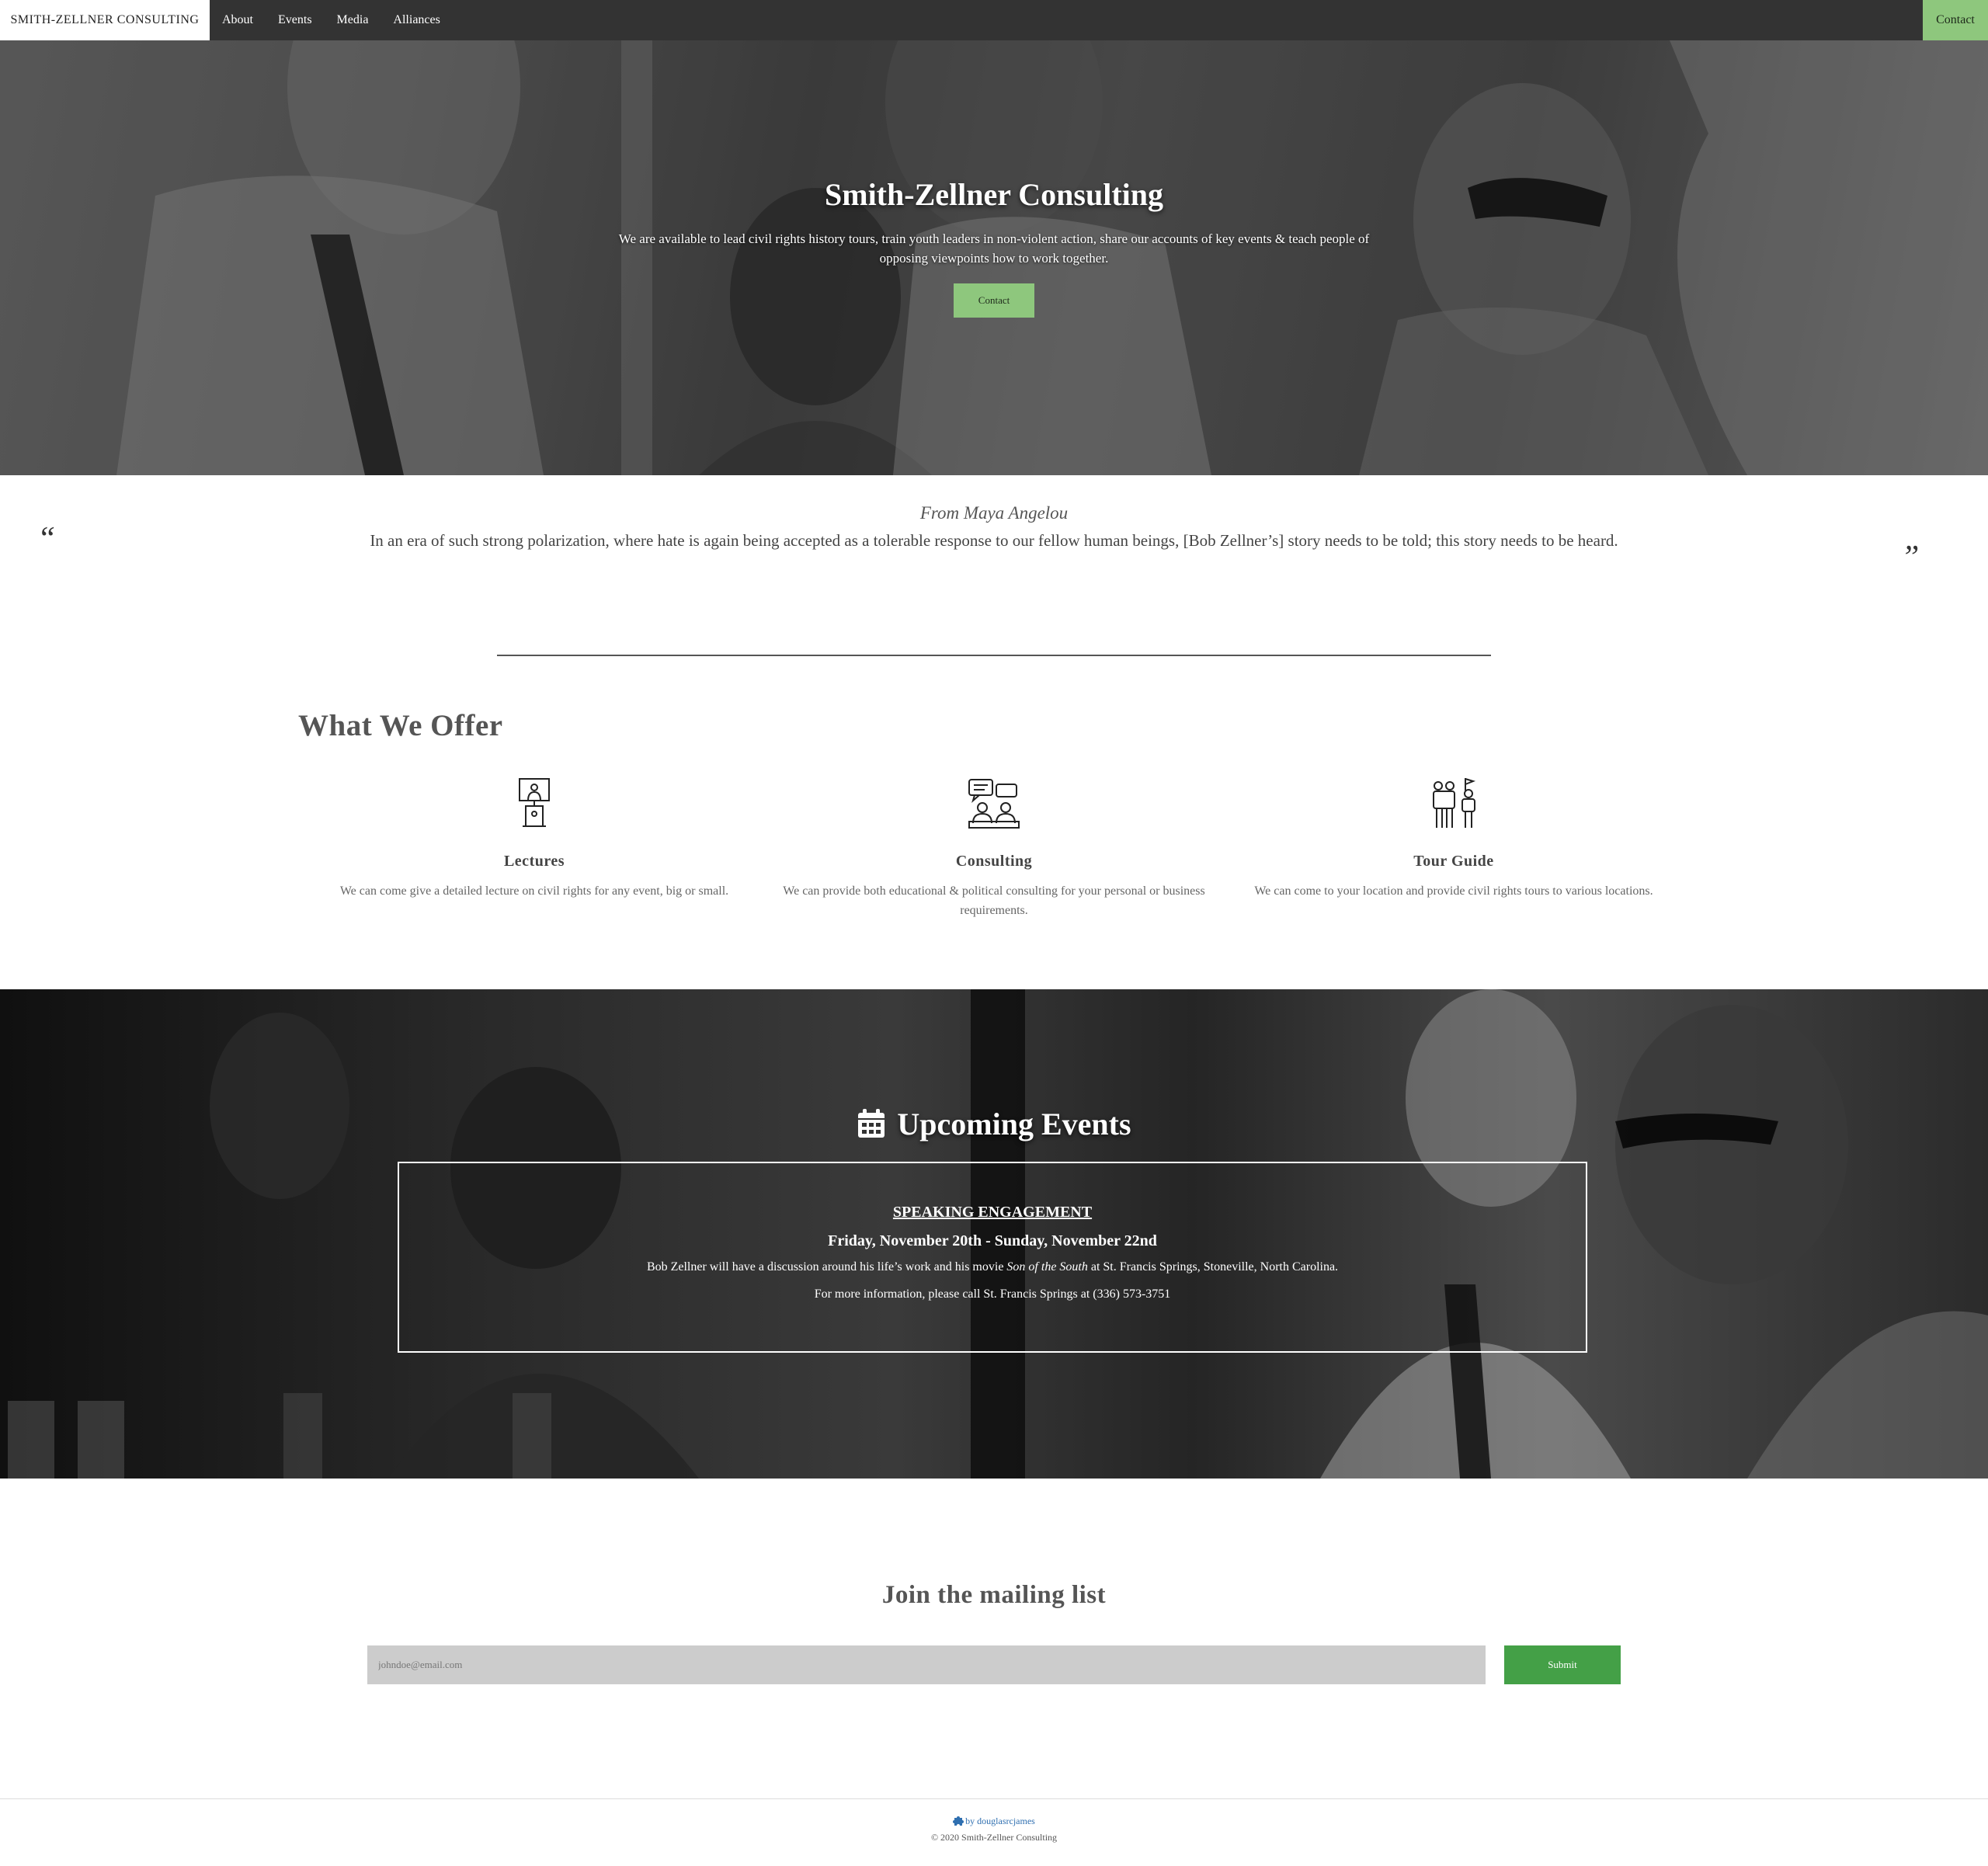 The height and width of the screenshot is (1866, 1988). I want to click on brand-logo-link: SMITH-ZELLNER CONSULTING, so click(105, 20).